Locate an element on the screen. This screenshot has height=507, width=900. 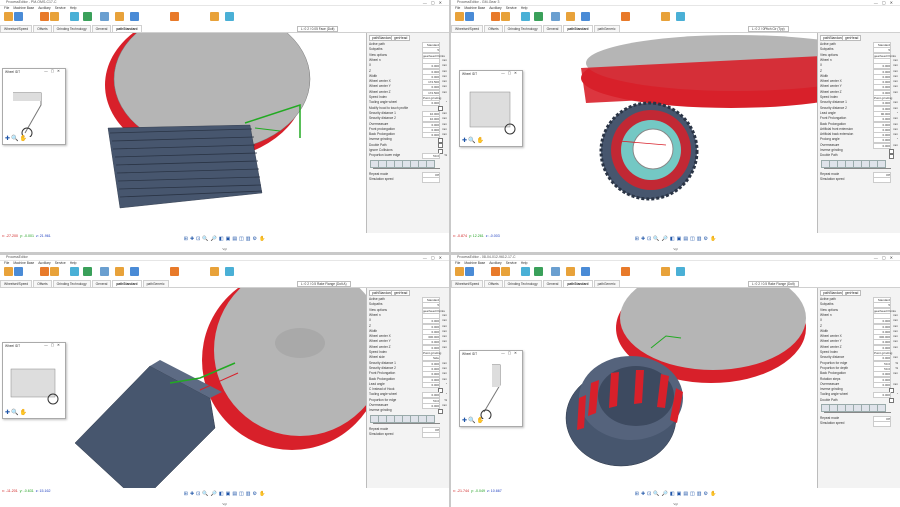
view-tool-icon: ◫ is located at coordinates (692, 494).